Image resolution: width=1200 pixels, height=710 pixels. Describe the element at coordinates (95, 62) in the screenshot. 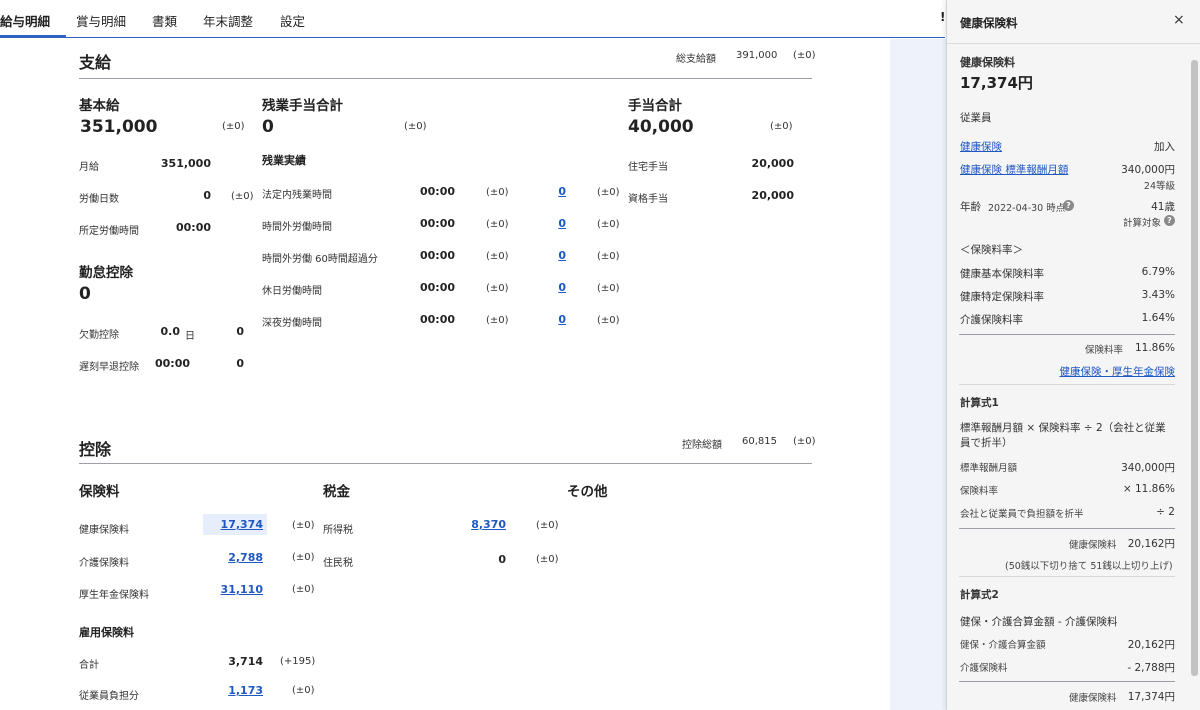

I see `shikyu-title: 支給` at that location.